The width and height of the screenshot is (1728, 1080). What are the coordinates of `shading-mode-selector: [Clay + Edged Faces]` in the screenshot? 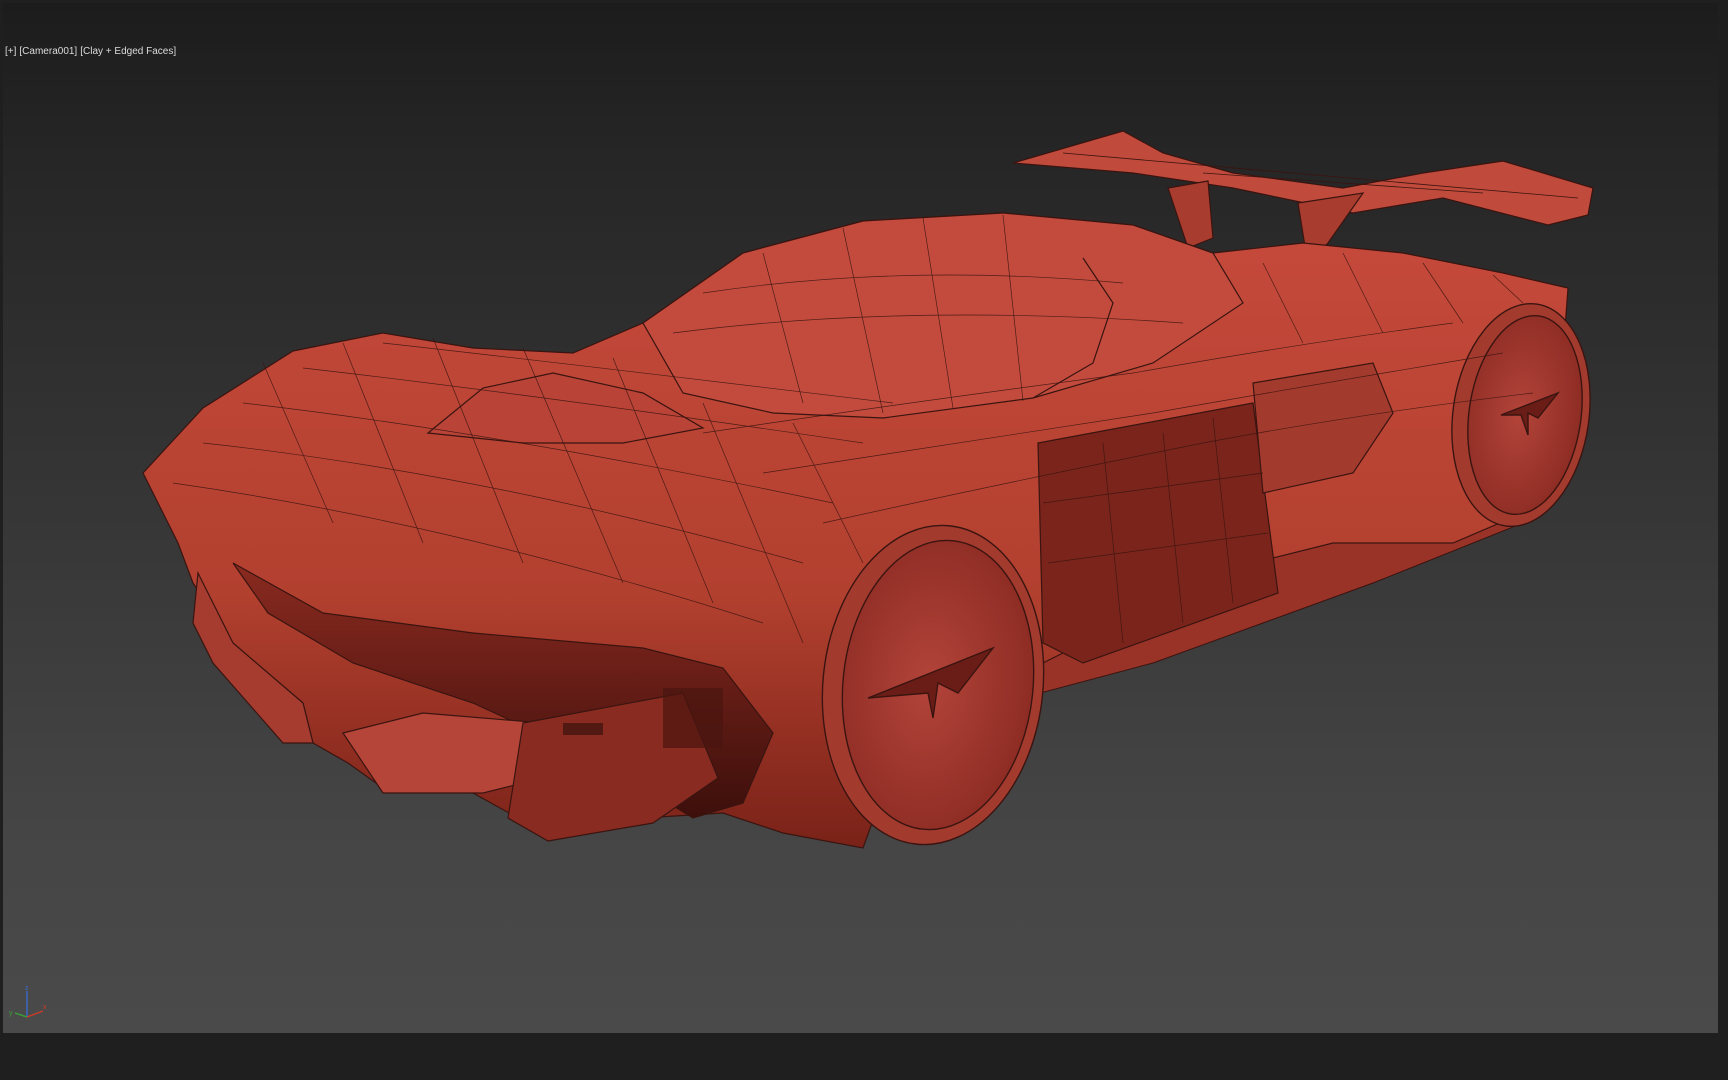 It's located at (128, 51).